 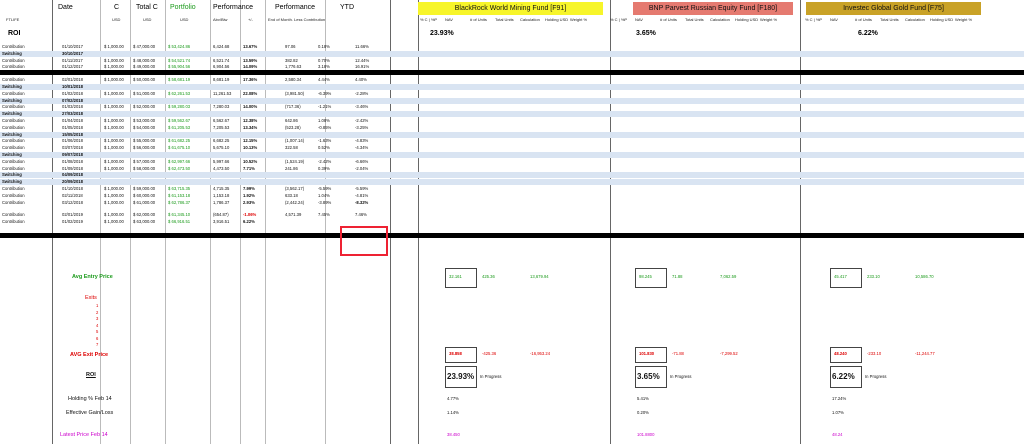 What do you see at coordinates (13, 19) in the screenshot?
I see `ftlife-label: FTLIFE` at bounding box center [13, 19].